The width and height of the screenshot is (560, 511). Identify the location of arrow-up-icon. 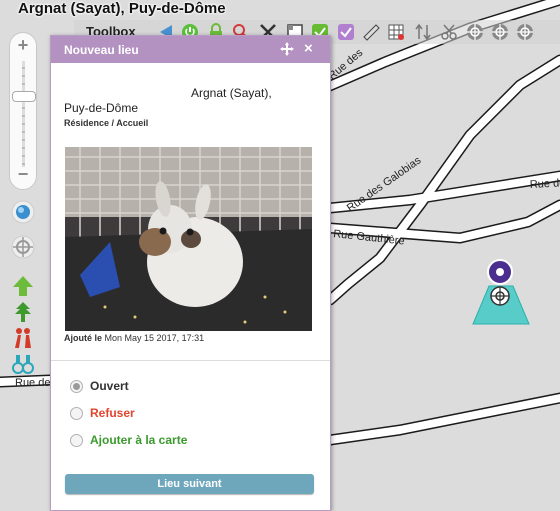
(23, 286).